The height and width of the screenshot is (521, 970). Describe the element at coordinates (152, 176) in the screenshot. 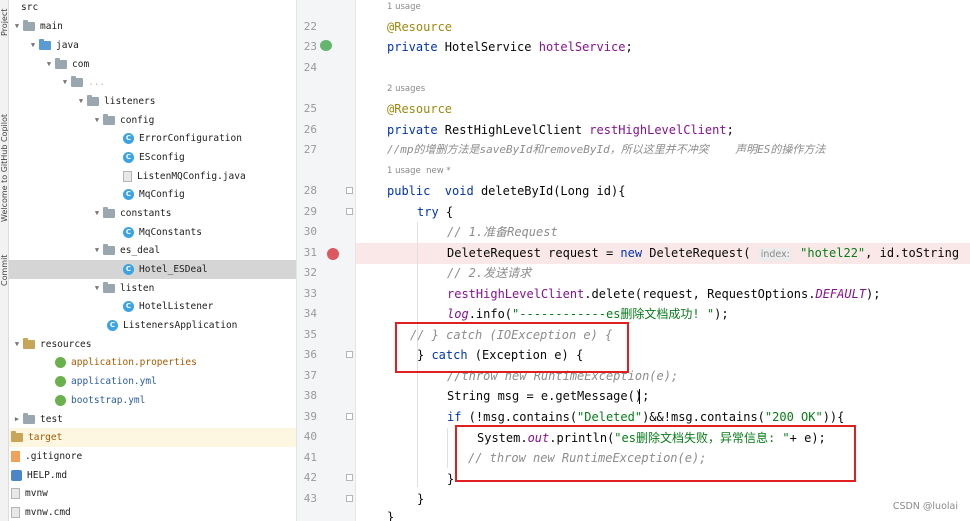

I see `tree-item-listenmqconfig: ListenMQConfig.java` at that location.